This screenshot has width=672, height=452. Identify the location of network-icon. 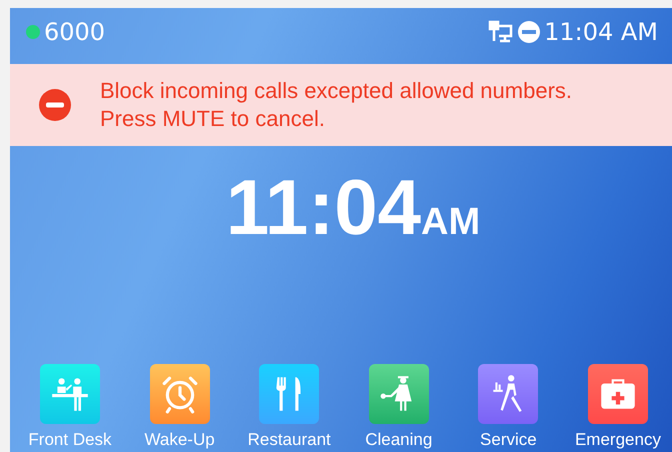
(501, 32).